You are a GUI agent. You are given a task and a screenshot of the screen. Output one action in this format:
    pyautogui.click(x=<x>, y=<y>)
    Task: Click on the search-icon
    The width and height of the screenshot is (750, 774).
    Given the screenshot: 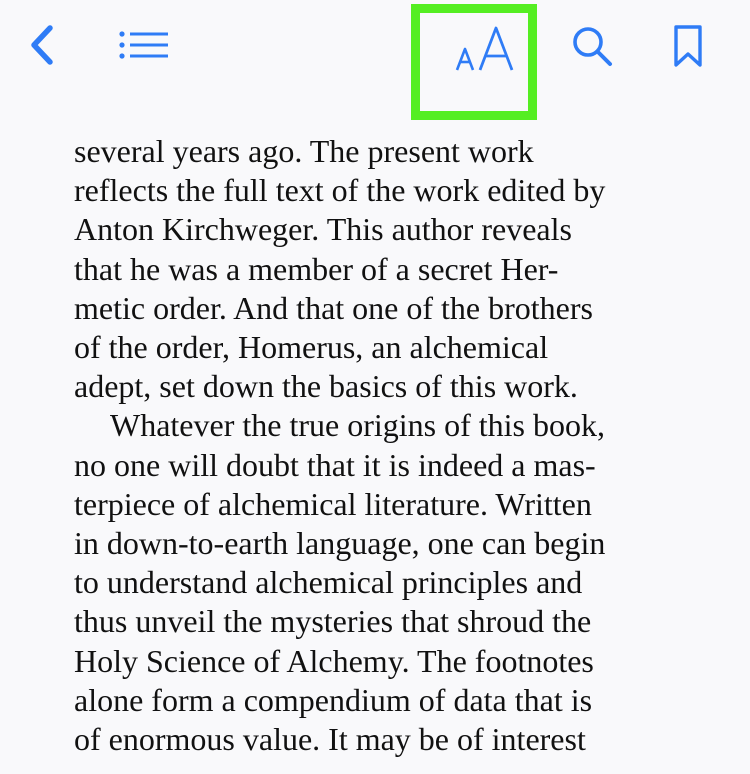 What is the action you would take?
    pyautogui.click(x=592, y=46)
    